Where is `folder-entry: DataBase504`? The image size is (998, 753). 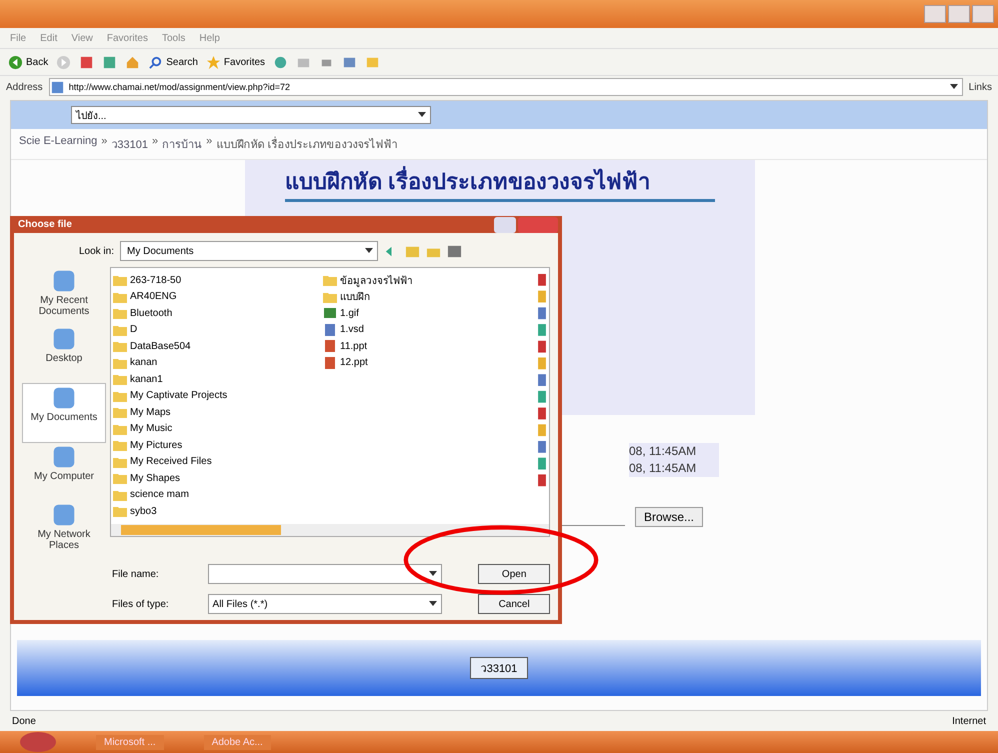 folder-entry: DataBase504 is located at coordinates (218, 346).